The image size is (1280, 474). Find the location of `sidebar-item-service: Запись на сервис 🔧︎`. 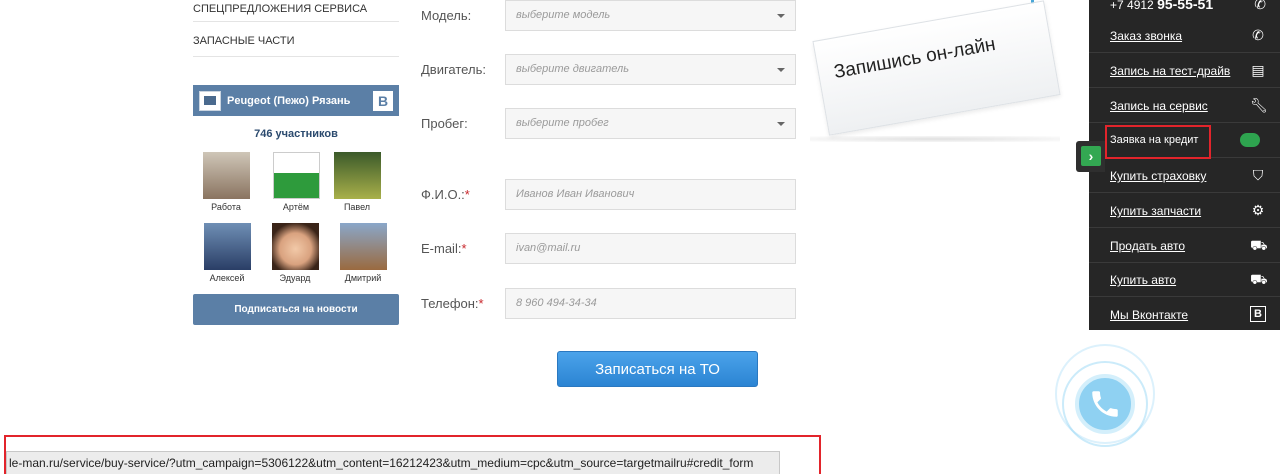

sidebar-item-service: Запись на сервис 🔧︎ is located at coordinates (1184, 105).